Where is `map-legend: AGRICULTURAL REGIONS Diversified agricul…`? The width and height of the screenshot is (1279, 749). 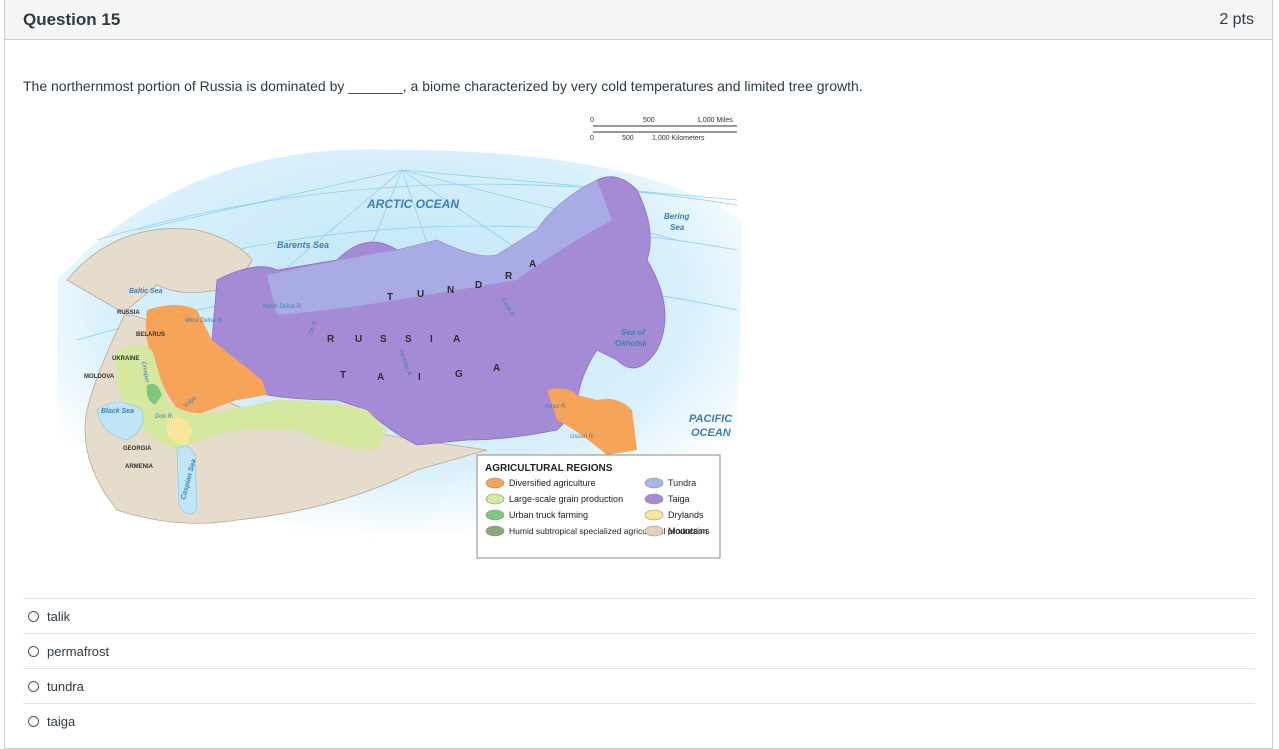
map-legend: AGRICULTURAL REGIONS Diversified agricul… is located at coordinates (598, 506).